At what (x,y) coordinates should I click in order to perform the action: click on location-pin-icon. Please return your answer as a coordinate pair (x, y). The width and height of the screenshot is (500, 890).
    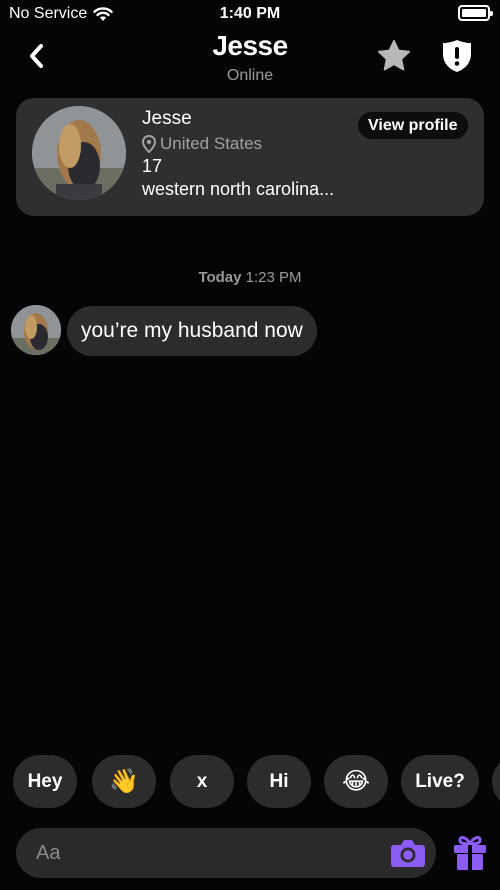
    Looking at the image, I should click on (149, 144).